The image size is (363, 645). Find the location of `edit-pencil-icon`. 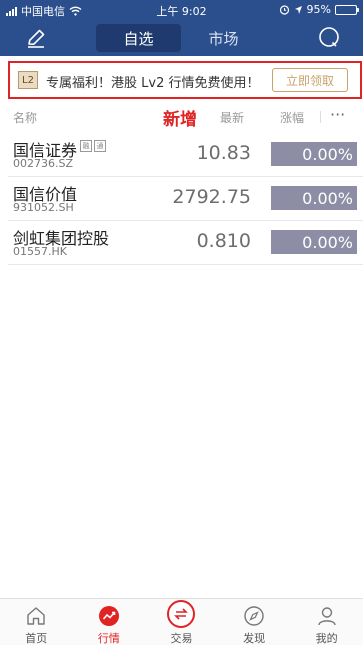

edit-pencil-icon is located at coordinates (36, 38).